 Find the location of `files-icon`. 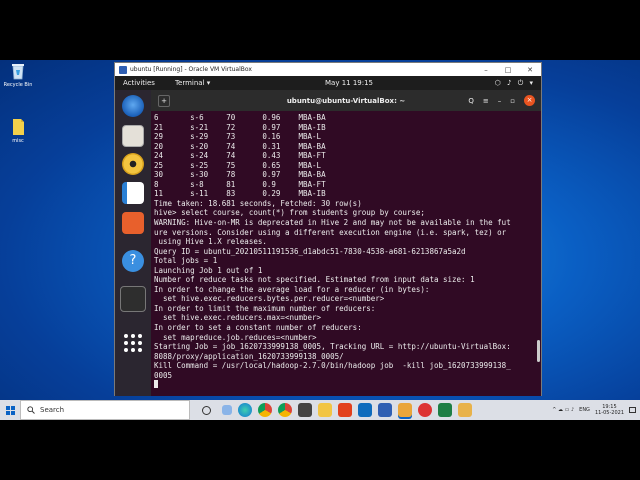

files-icon is located at coordinates (133, 136).